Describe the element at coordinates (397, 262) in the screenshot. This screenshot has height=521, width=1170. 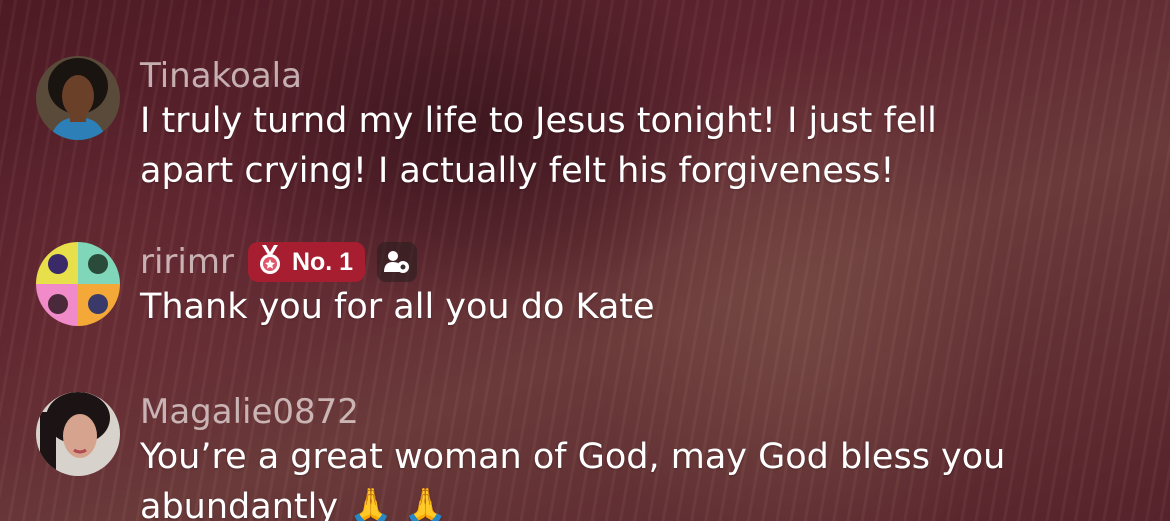
I see `fan-club-icon` at that location.